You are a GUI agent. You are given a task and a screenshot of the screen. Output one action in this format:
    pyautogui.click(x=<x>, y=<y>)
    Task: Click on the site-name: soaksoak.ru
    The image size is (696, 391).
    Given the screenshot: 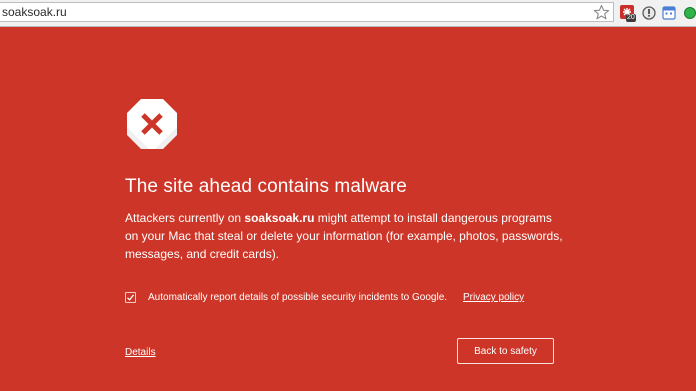 What is the action you would take?
    pyautogui.click(x=279, y=218)
    